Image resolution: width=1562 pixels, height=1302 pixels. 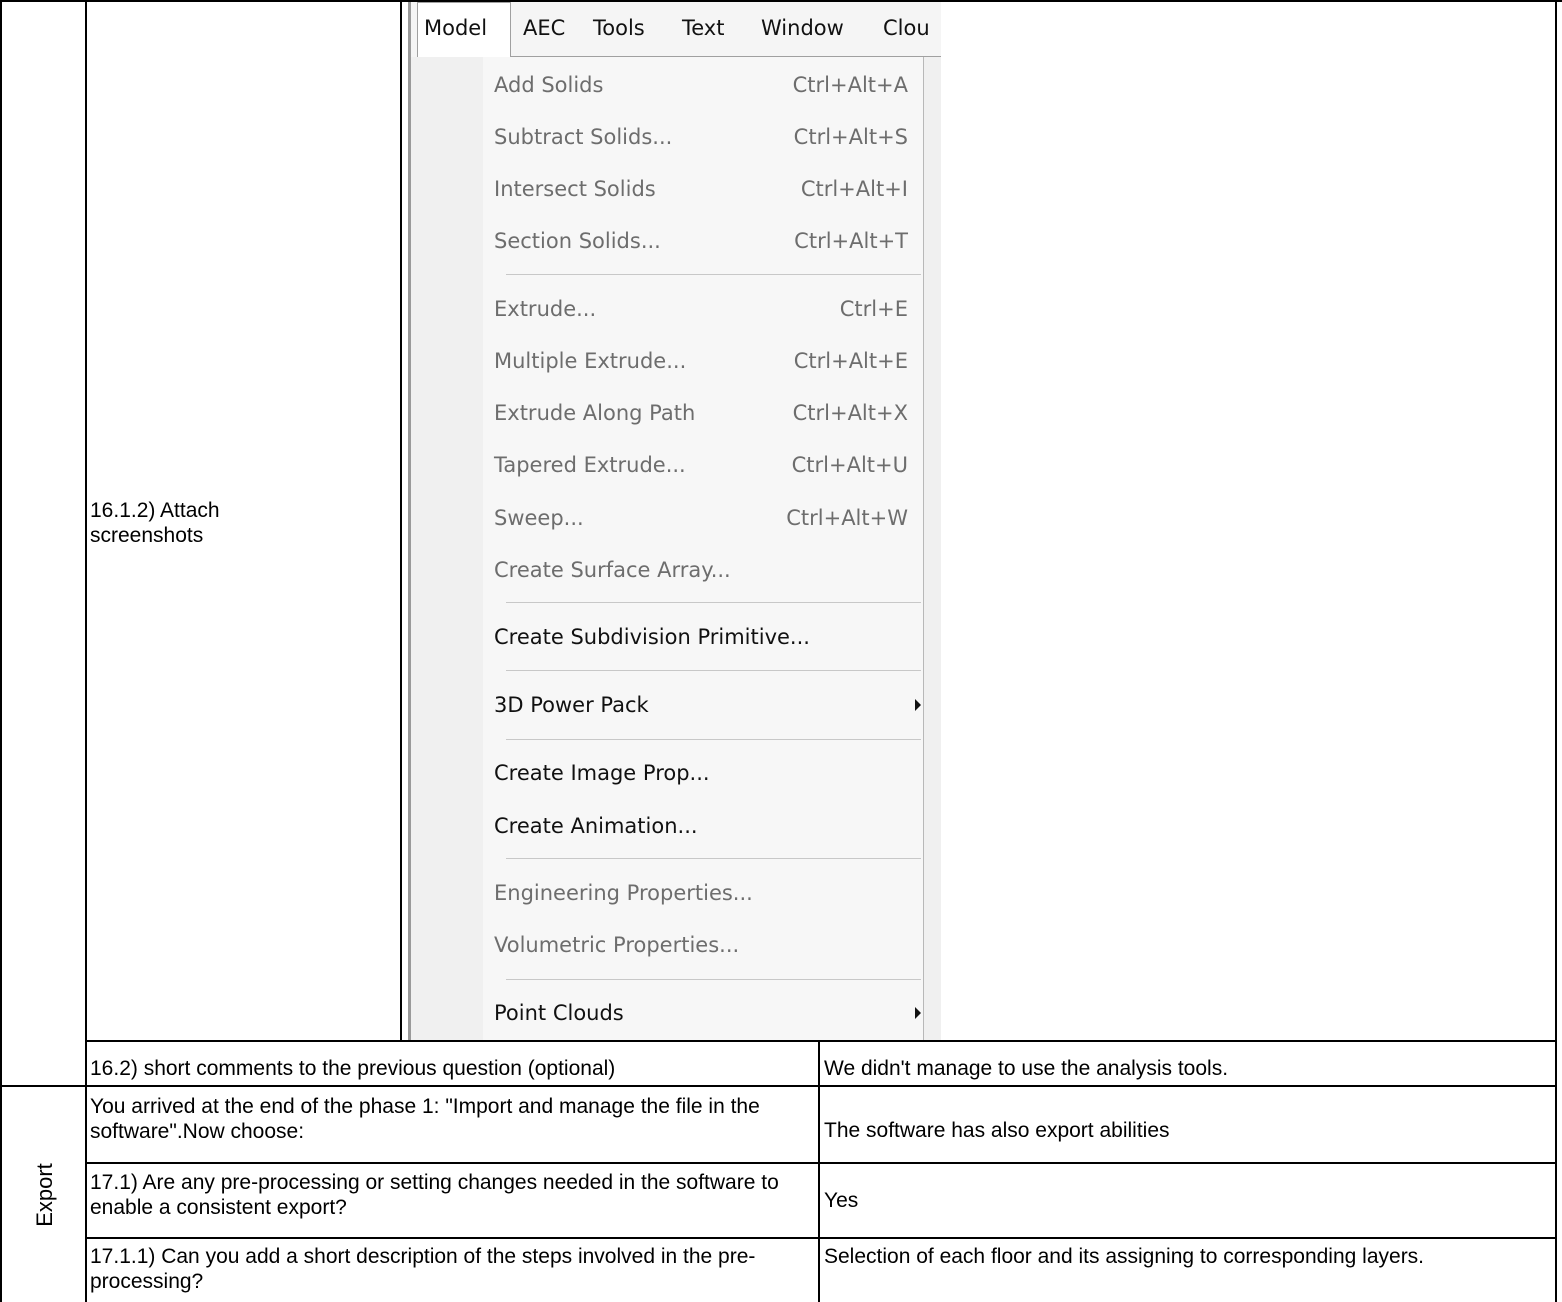 What do you see at coordinates (1556, 651) in the screenshot?
I see `table-border-right` at bounding box center [1556, 651].